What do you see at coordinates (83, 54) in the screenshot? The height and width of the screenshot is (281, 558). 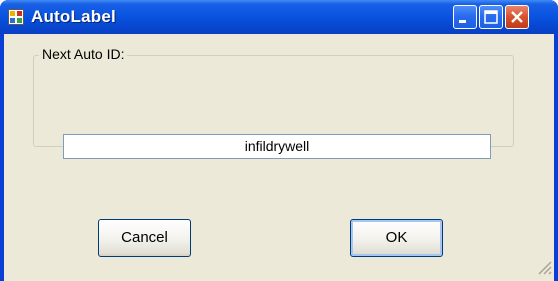 I see `groupbox-label: Next Auto ID:` at bounding box center [83, 54].